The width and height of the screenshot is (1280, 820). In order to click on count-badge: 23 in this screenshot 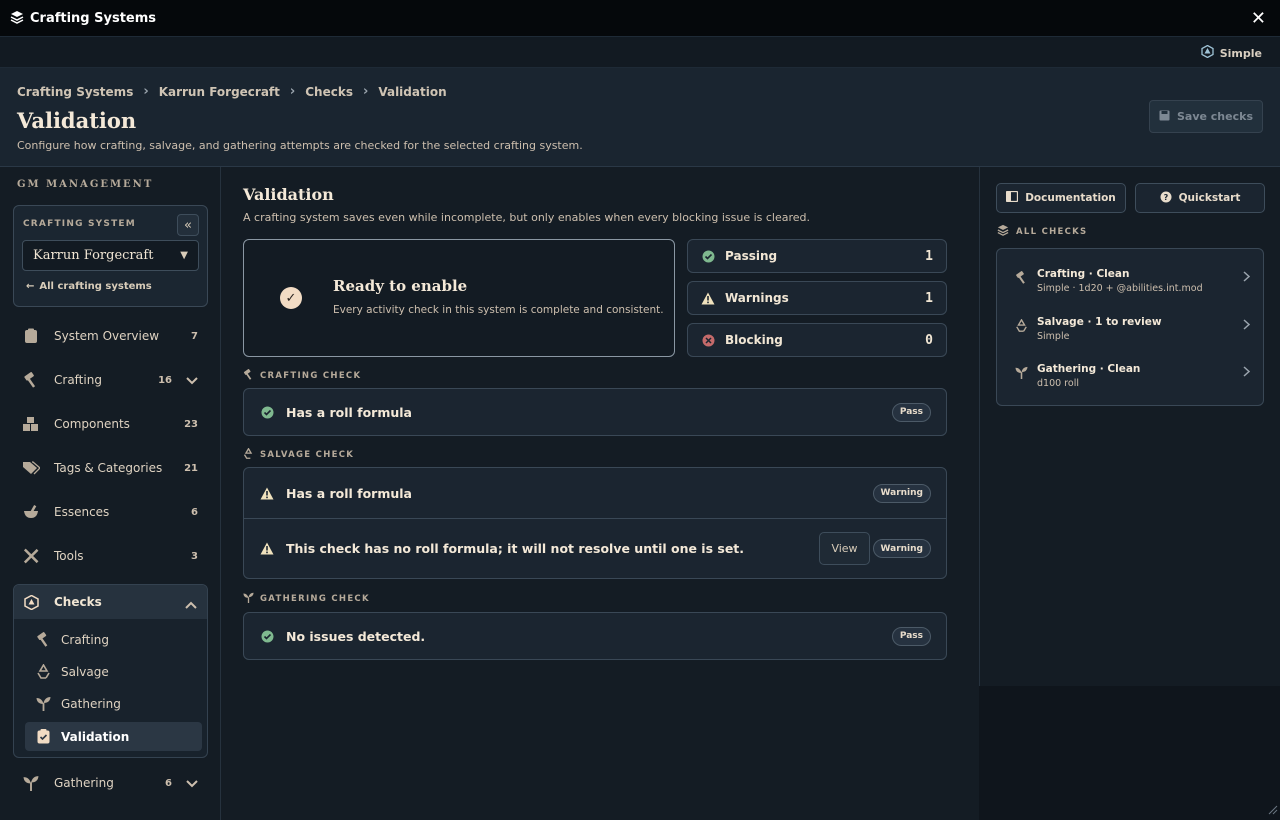, I will do `click(191, 424)`.